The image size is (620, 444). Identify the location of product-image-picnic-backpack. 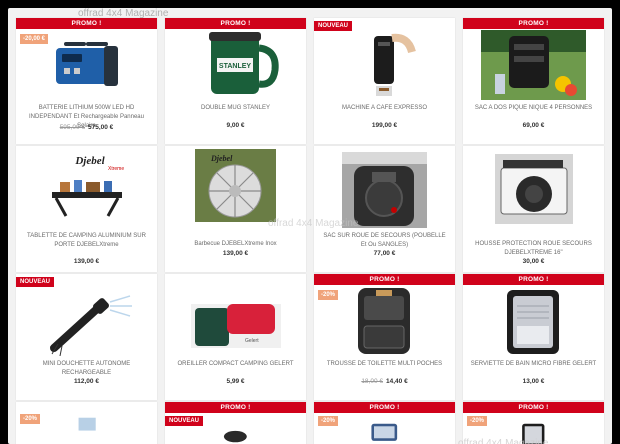
(533, 65).